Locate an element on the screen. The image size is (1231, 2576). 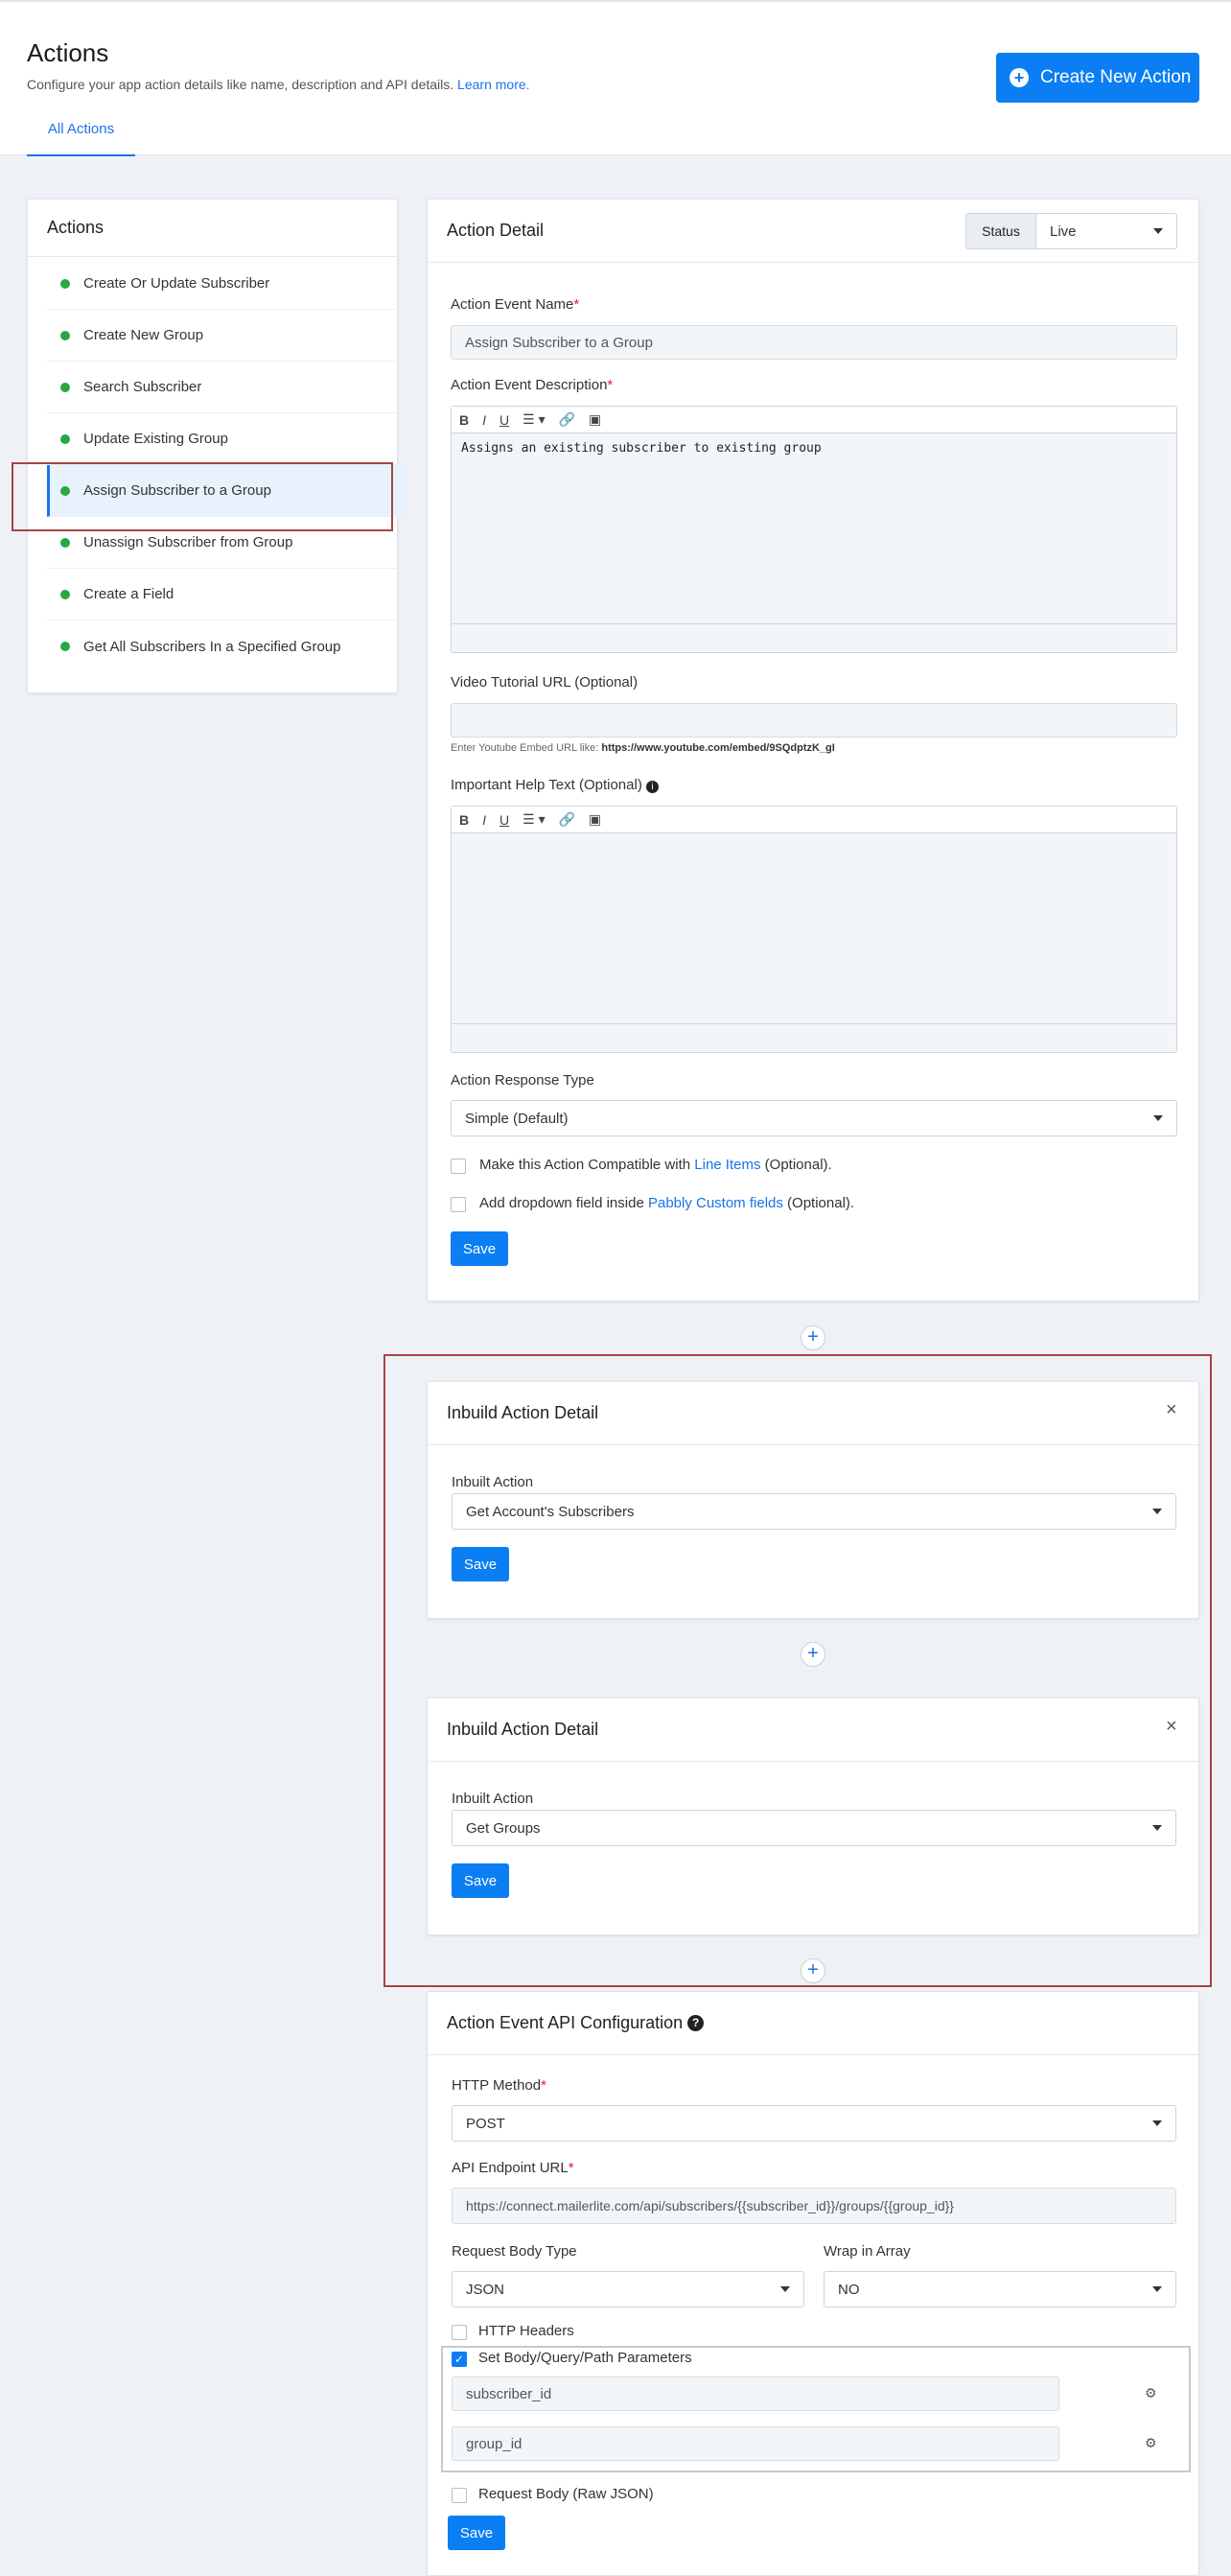
sidebar-title: Actions is located at coordinates (212, 228).